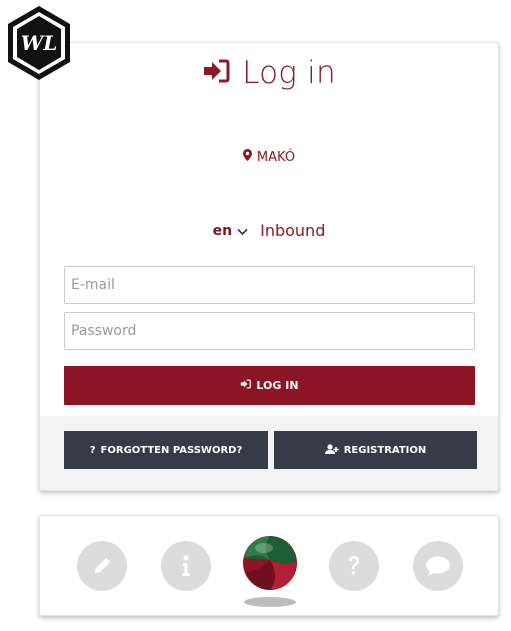  Describe the element at coordinates (247, 157) in the screenshot. I see `map-marker-icon` at that location.